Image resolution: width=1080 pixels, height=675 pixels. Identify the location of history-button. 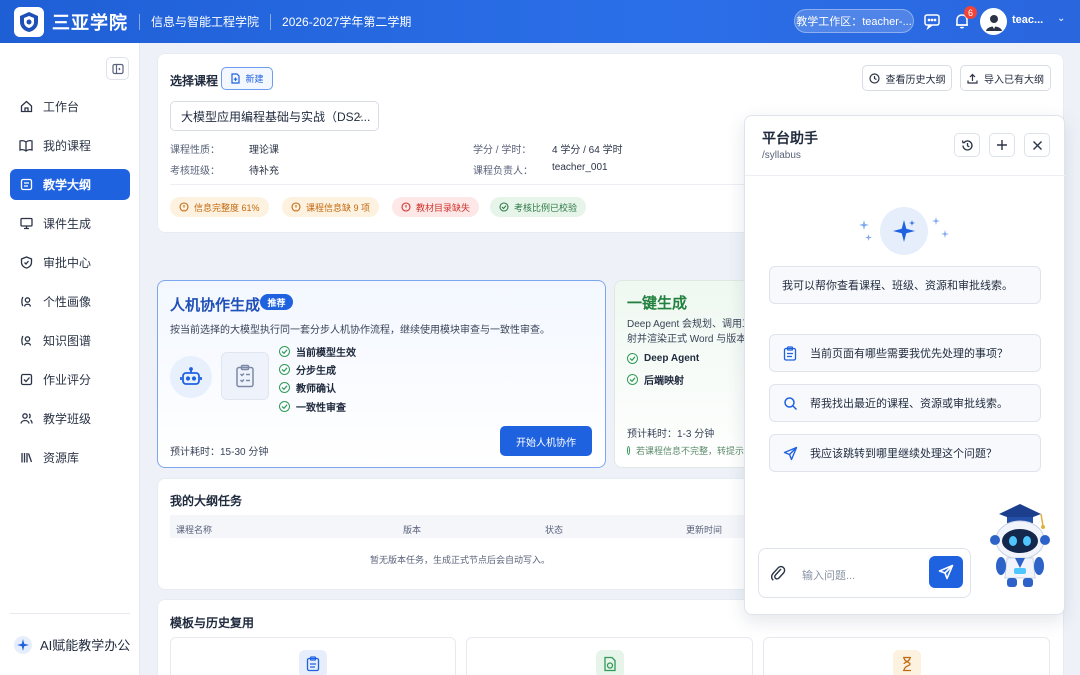
(967, 145).